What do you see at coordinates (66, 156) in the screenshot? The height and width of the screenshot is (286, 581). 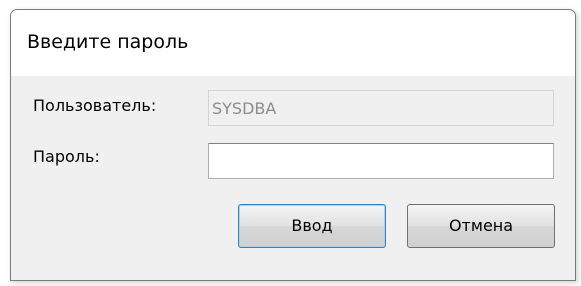 I see `password-label: Пароль:` at bounding box center [66, 156].